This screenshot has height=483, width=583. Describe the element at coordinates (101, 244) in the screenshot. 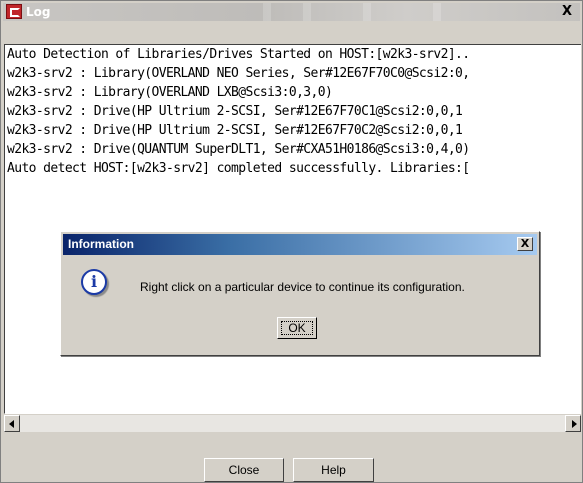

I see `dialog-title: Information` at that location.